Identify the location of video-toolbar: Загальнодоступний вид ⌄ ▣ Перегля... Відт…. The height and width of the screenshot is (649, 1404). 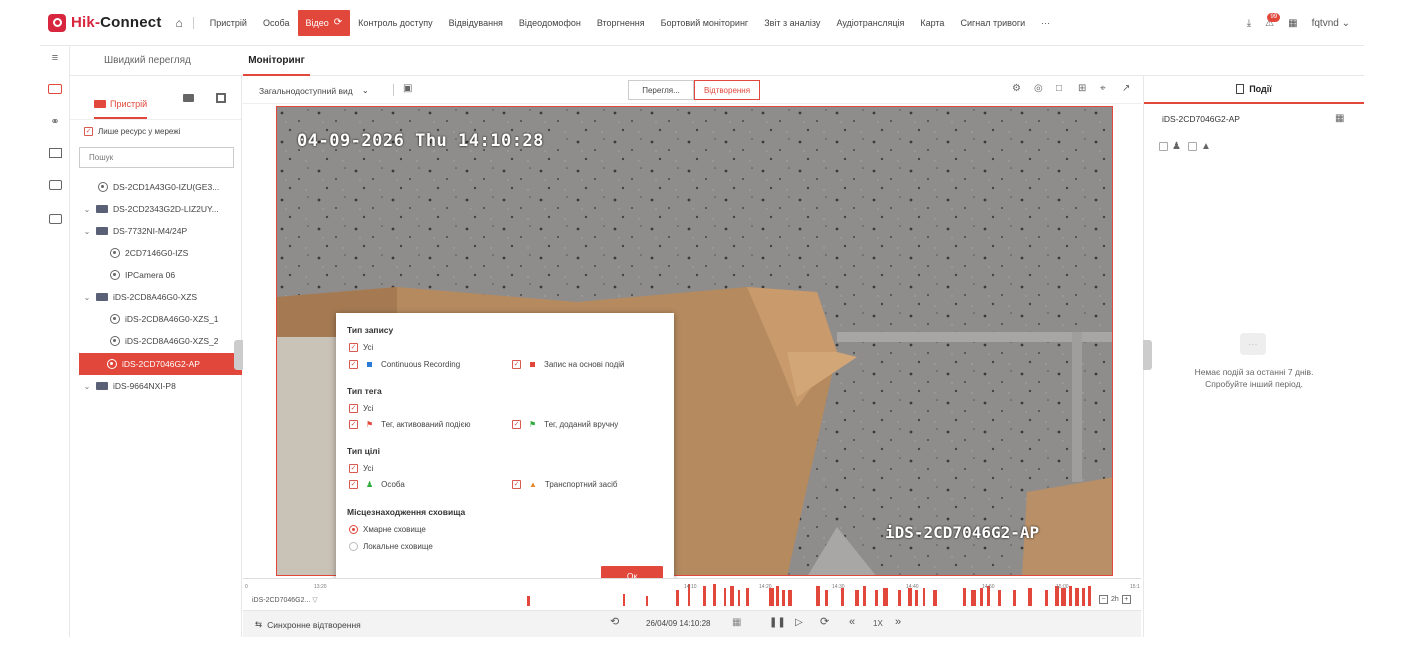
(692, 90).